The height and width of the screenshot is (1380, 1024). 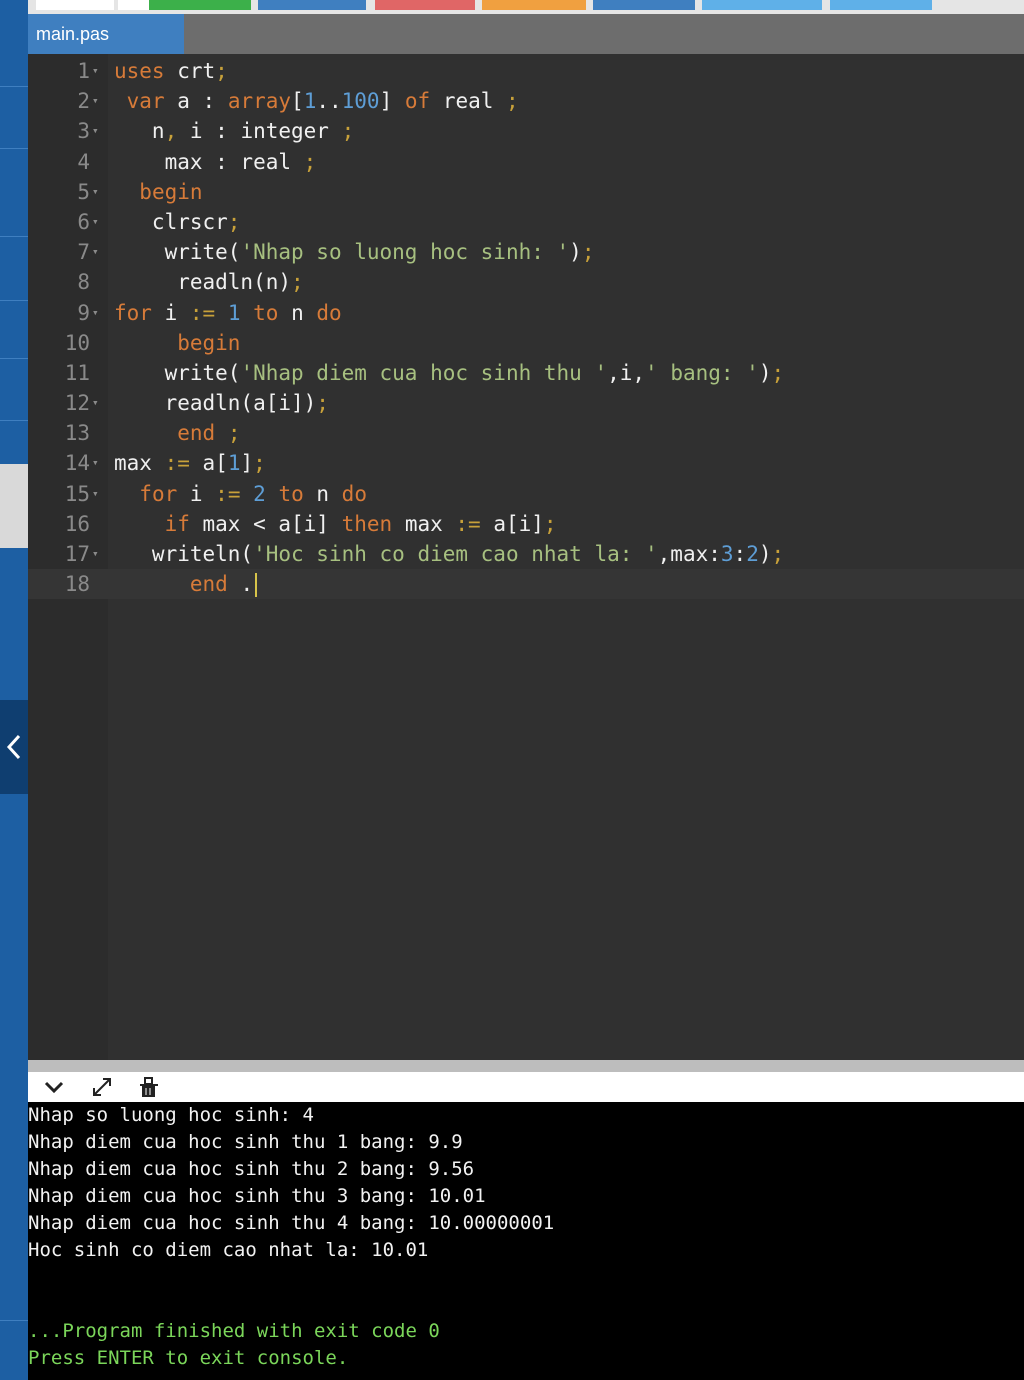 I want to click on code-token: i, so click(x=170, y=312).